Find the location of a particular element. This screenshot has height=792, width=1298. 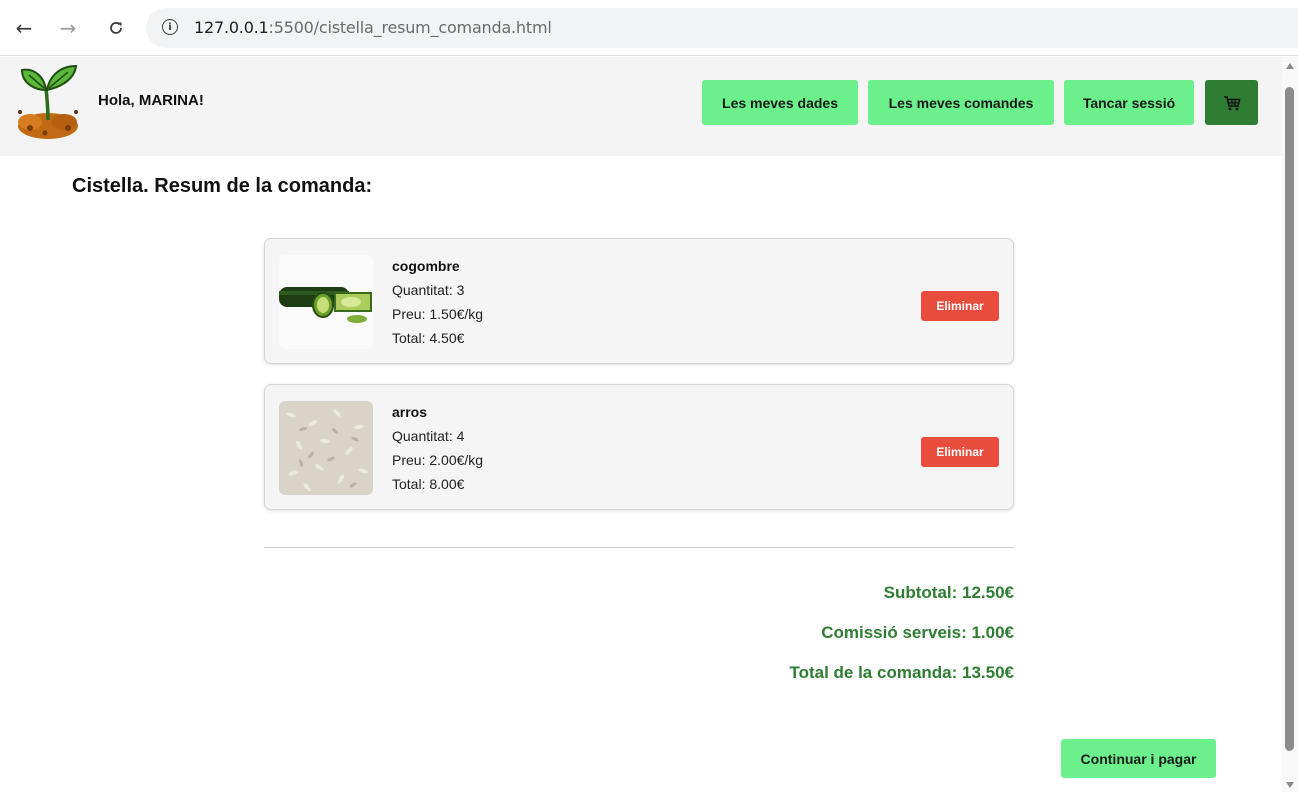

summary-divider is located at coordinates (639, 547).